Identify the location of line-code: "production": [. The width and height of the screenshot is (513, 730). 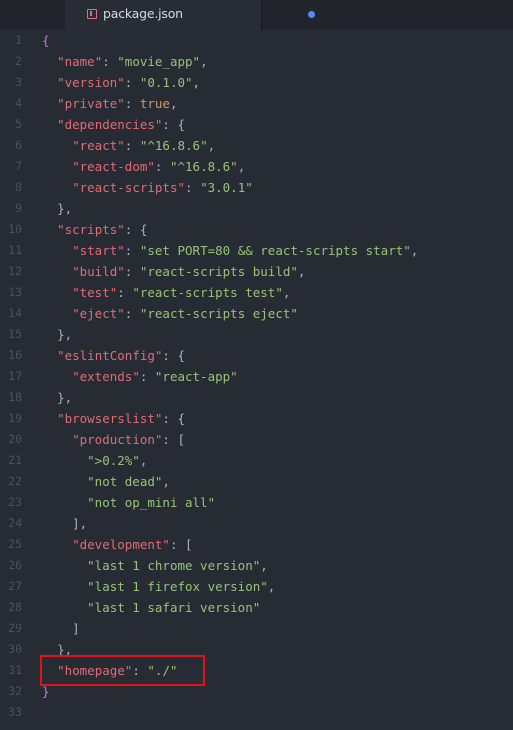
(129, 439).